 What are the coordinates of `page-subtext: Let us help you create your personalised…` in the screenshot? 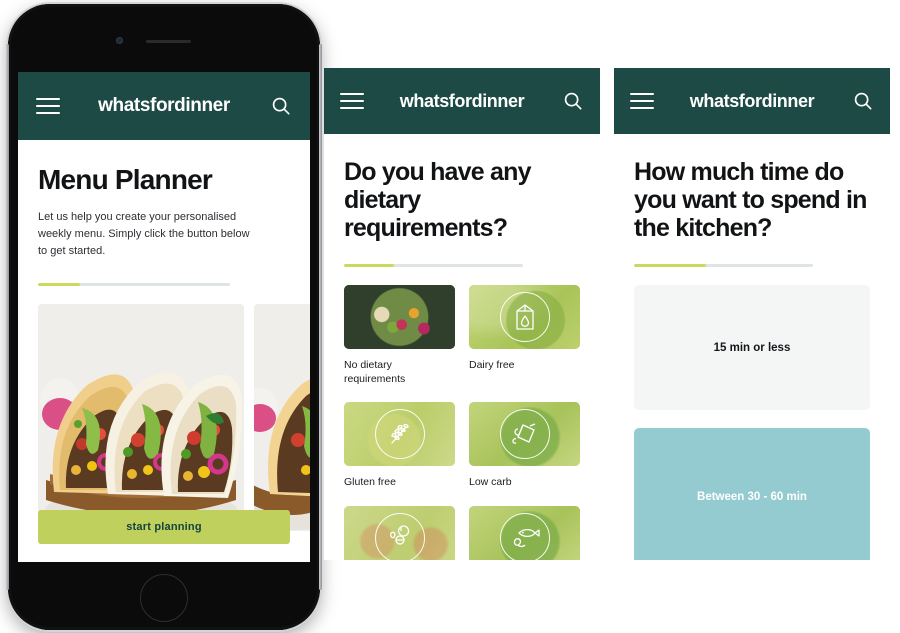 It's located at (144, 234).